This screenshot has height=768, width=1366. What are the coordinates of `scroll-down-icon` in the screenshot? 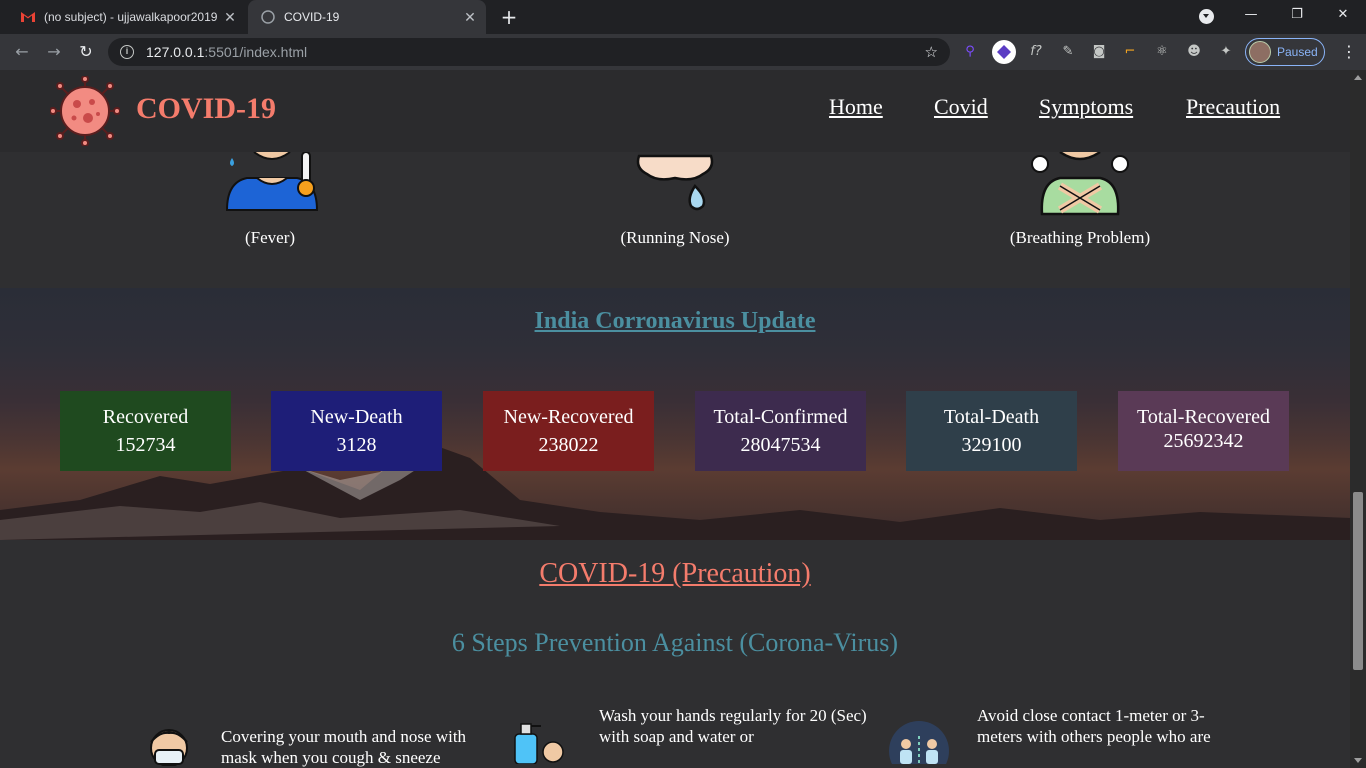 It's located at (1358, 760).